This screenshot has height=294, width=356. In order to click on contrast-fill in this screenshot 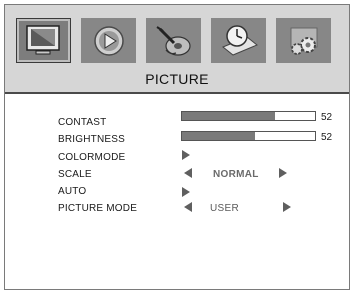, I will do `click(229, 116)`.